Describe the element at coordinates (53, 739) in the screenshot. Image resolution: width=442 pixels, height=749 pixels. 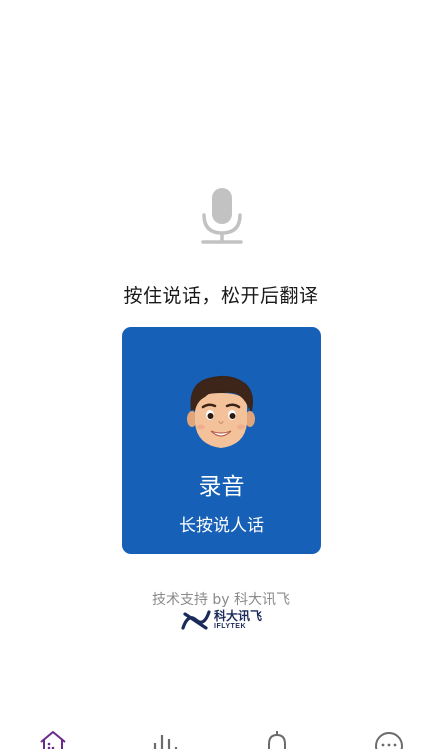
I see `home-icon` at that location.